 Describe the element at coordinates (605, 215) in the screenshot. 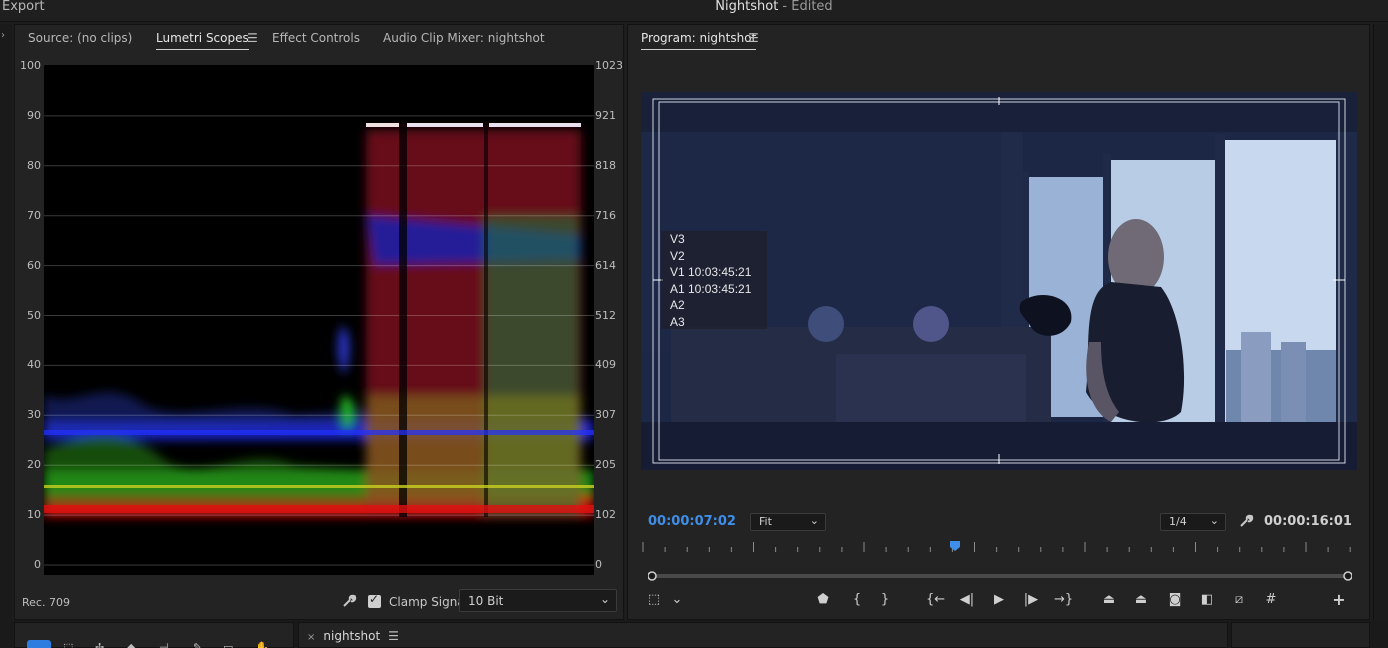

I see `scope-axis-right-label: 716` at that location.